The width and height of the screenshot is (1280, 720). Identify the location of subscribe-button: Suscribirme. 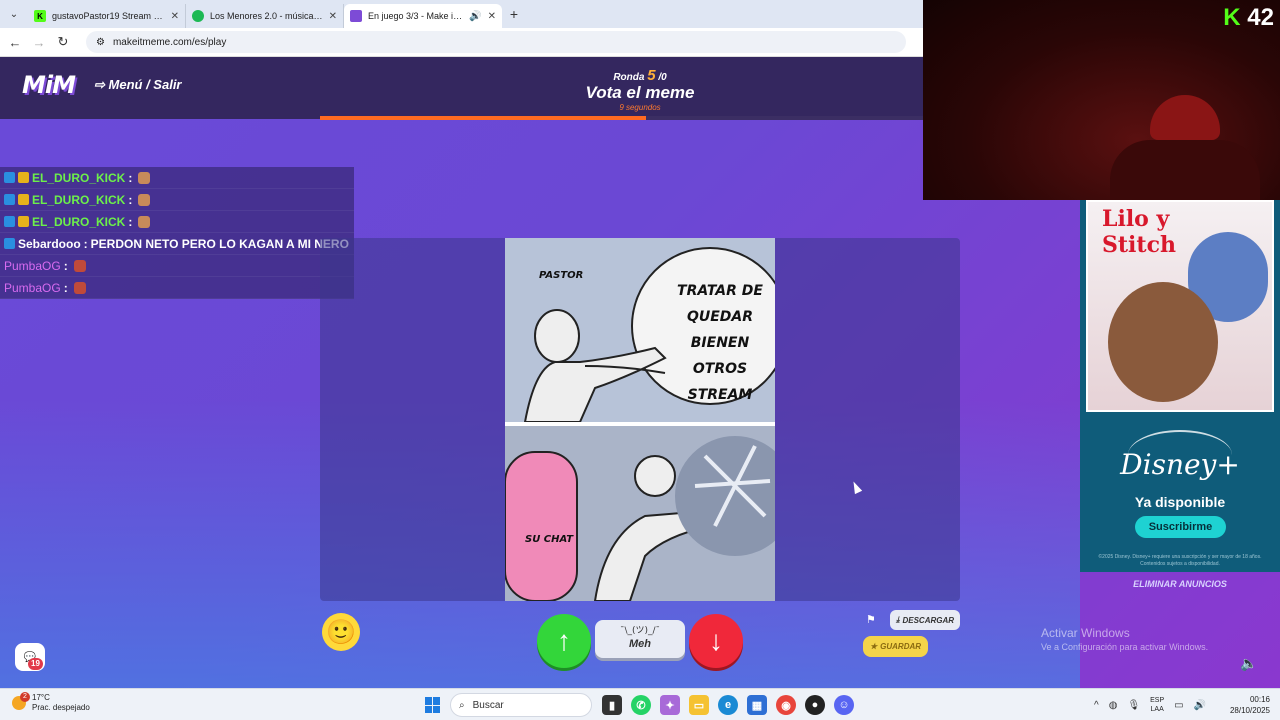
(1180, 527).